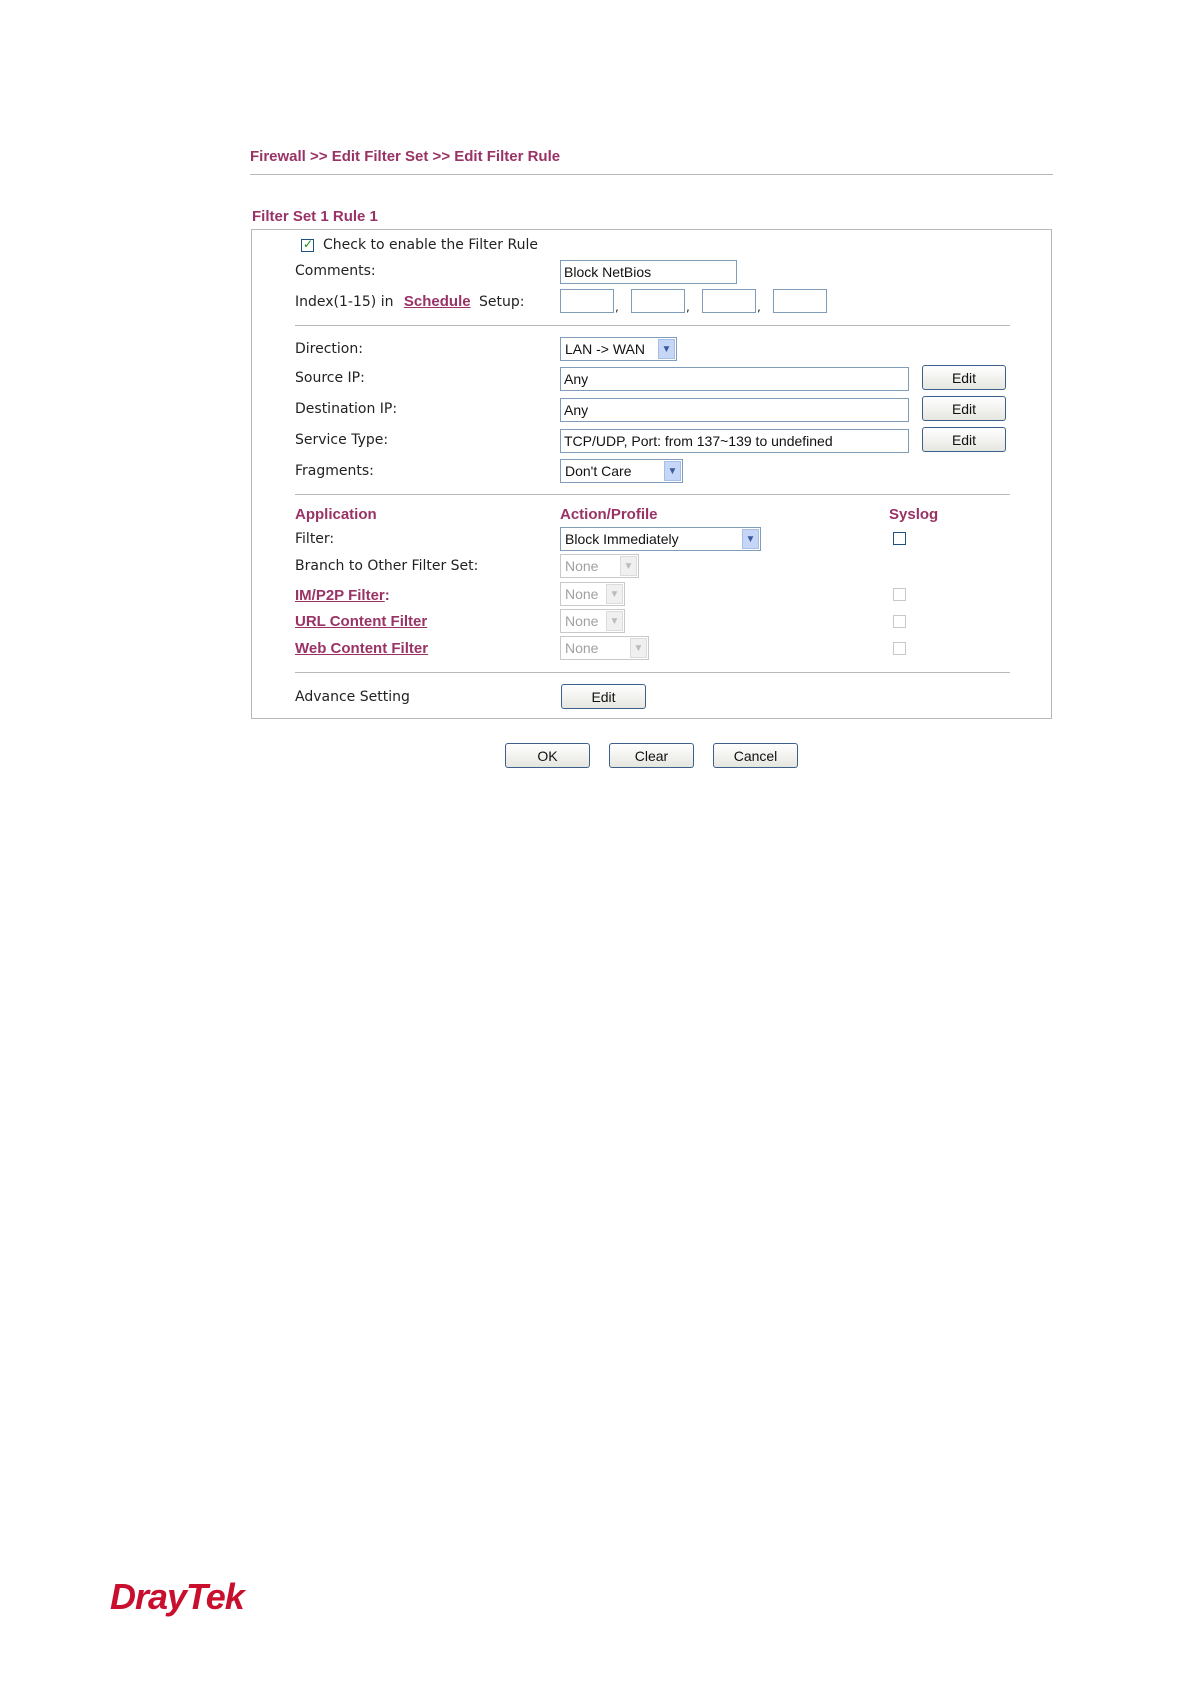 The width and height of the screenshot is (1190, 1684). I want to click on web-filter-select: None ▼, so click(604, 648).